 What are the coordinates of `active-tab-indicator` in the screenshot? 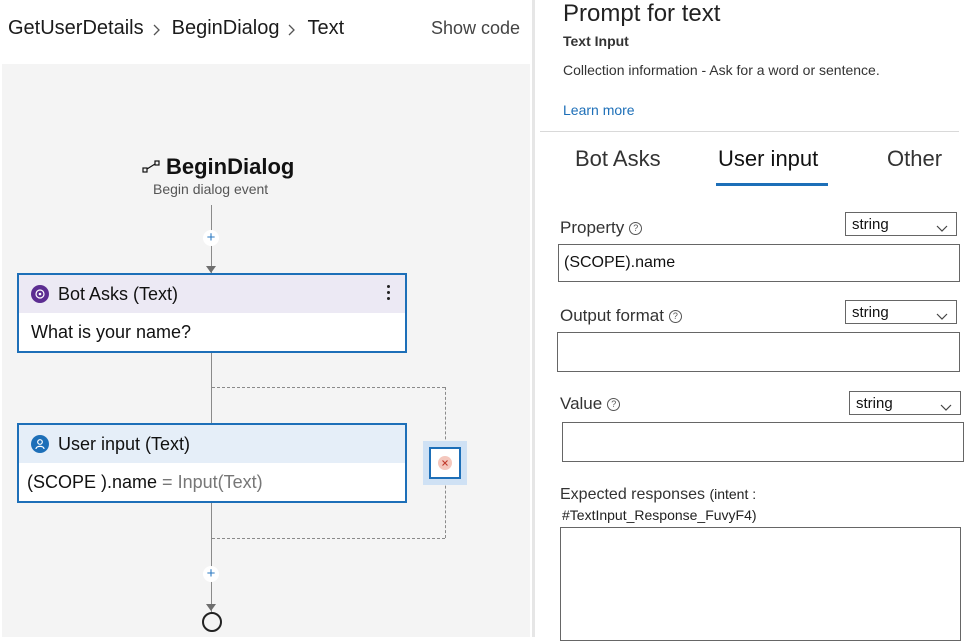 It's located at (772, 184).